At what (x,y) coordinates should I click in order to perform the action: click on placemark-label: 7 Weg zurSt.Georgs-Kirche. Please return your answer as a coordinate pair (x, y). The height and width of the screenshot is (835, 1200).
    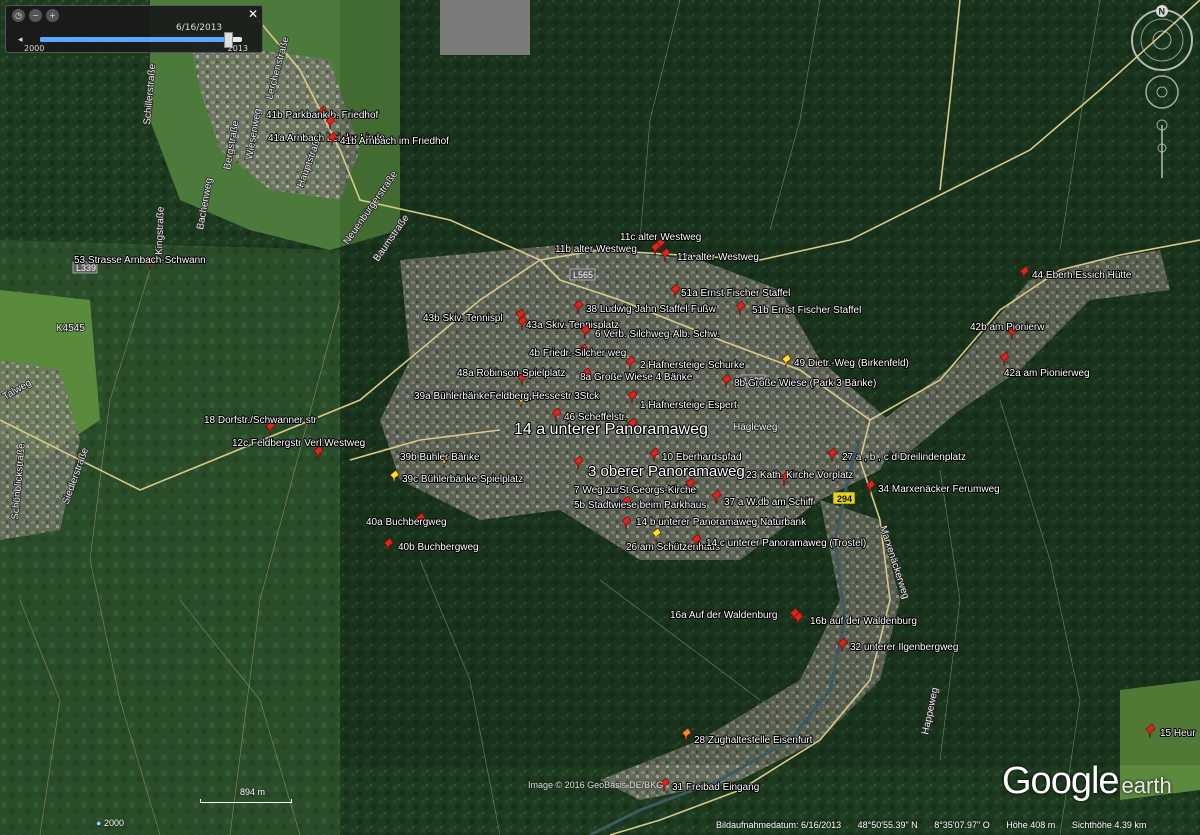
    Looking at the image, I should click on (635, 490).